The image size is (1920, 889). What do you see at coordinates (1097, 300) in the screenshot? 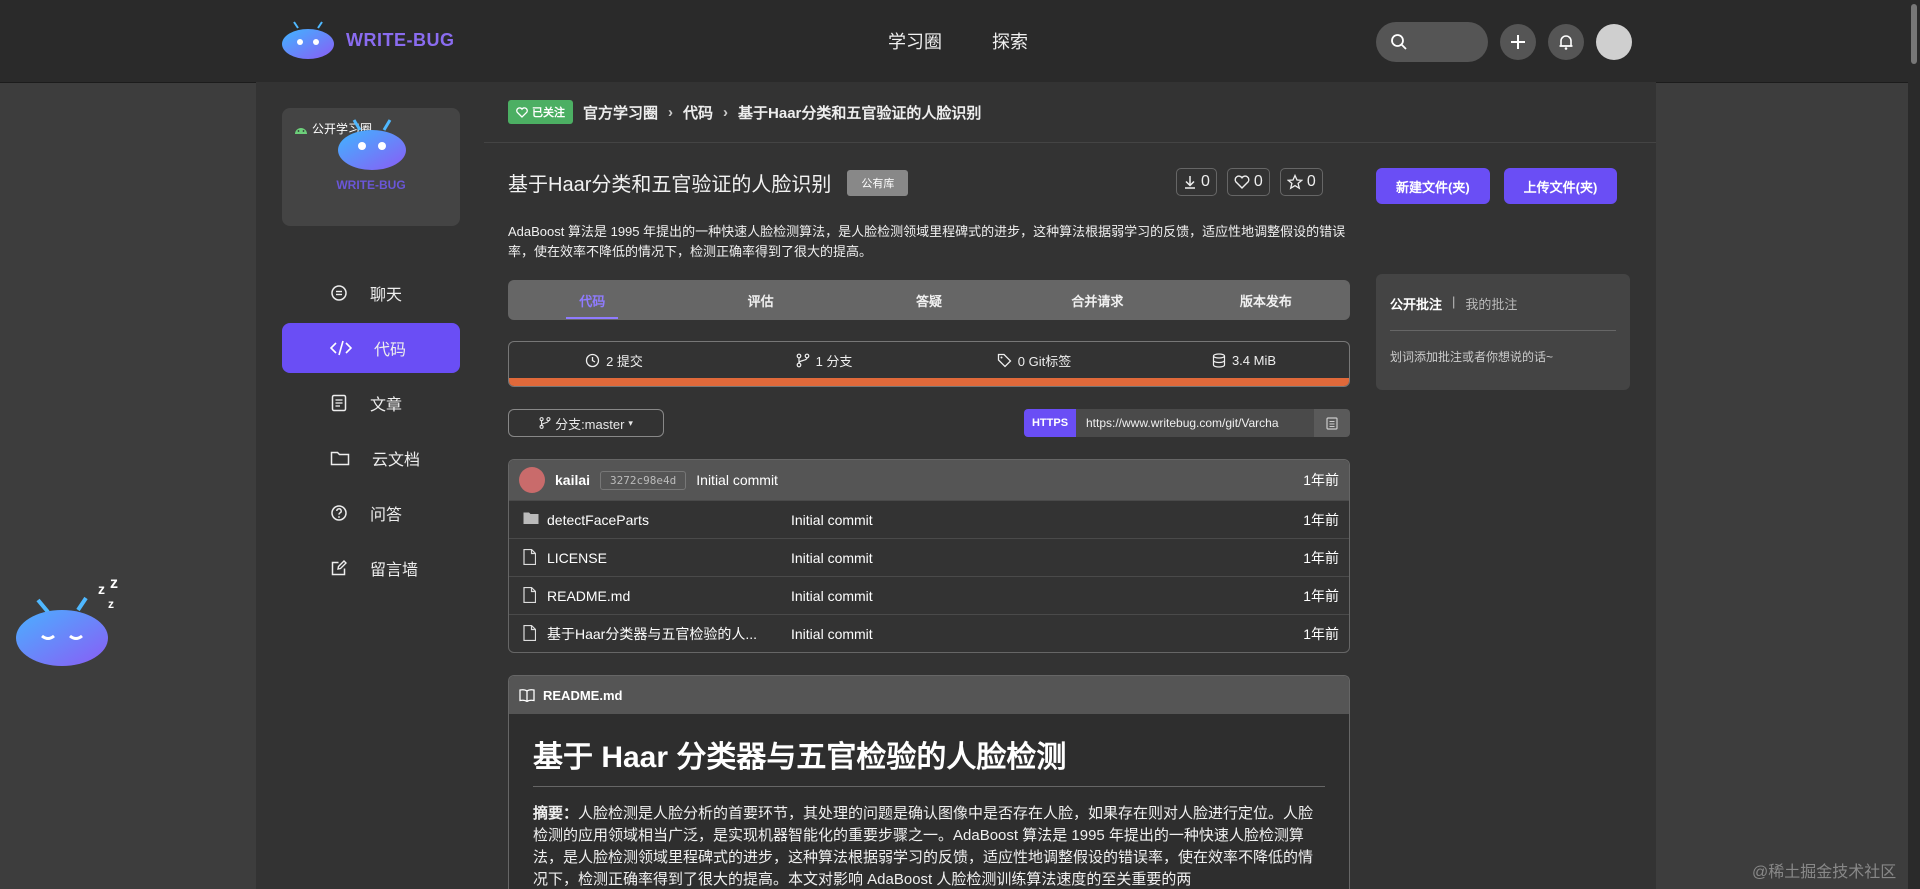
I see `tab-merge-requests: 合并请求` at bounding box center [1097, 300].